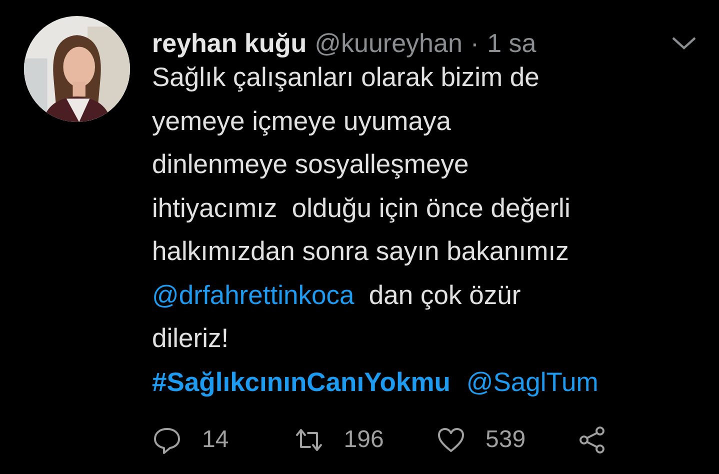 This screenshot has width=719, height=474. What do you see at coordinates (364, 440) in the screenshot?
I see `count: 196` at bounding box center [364, 440].